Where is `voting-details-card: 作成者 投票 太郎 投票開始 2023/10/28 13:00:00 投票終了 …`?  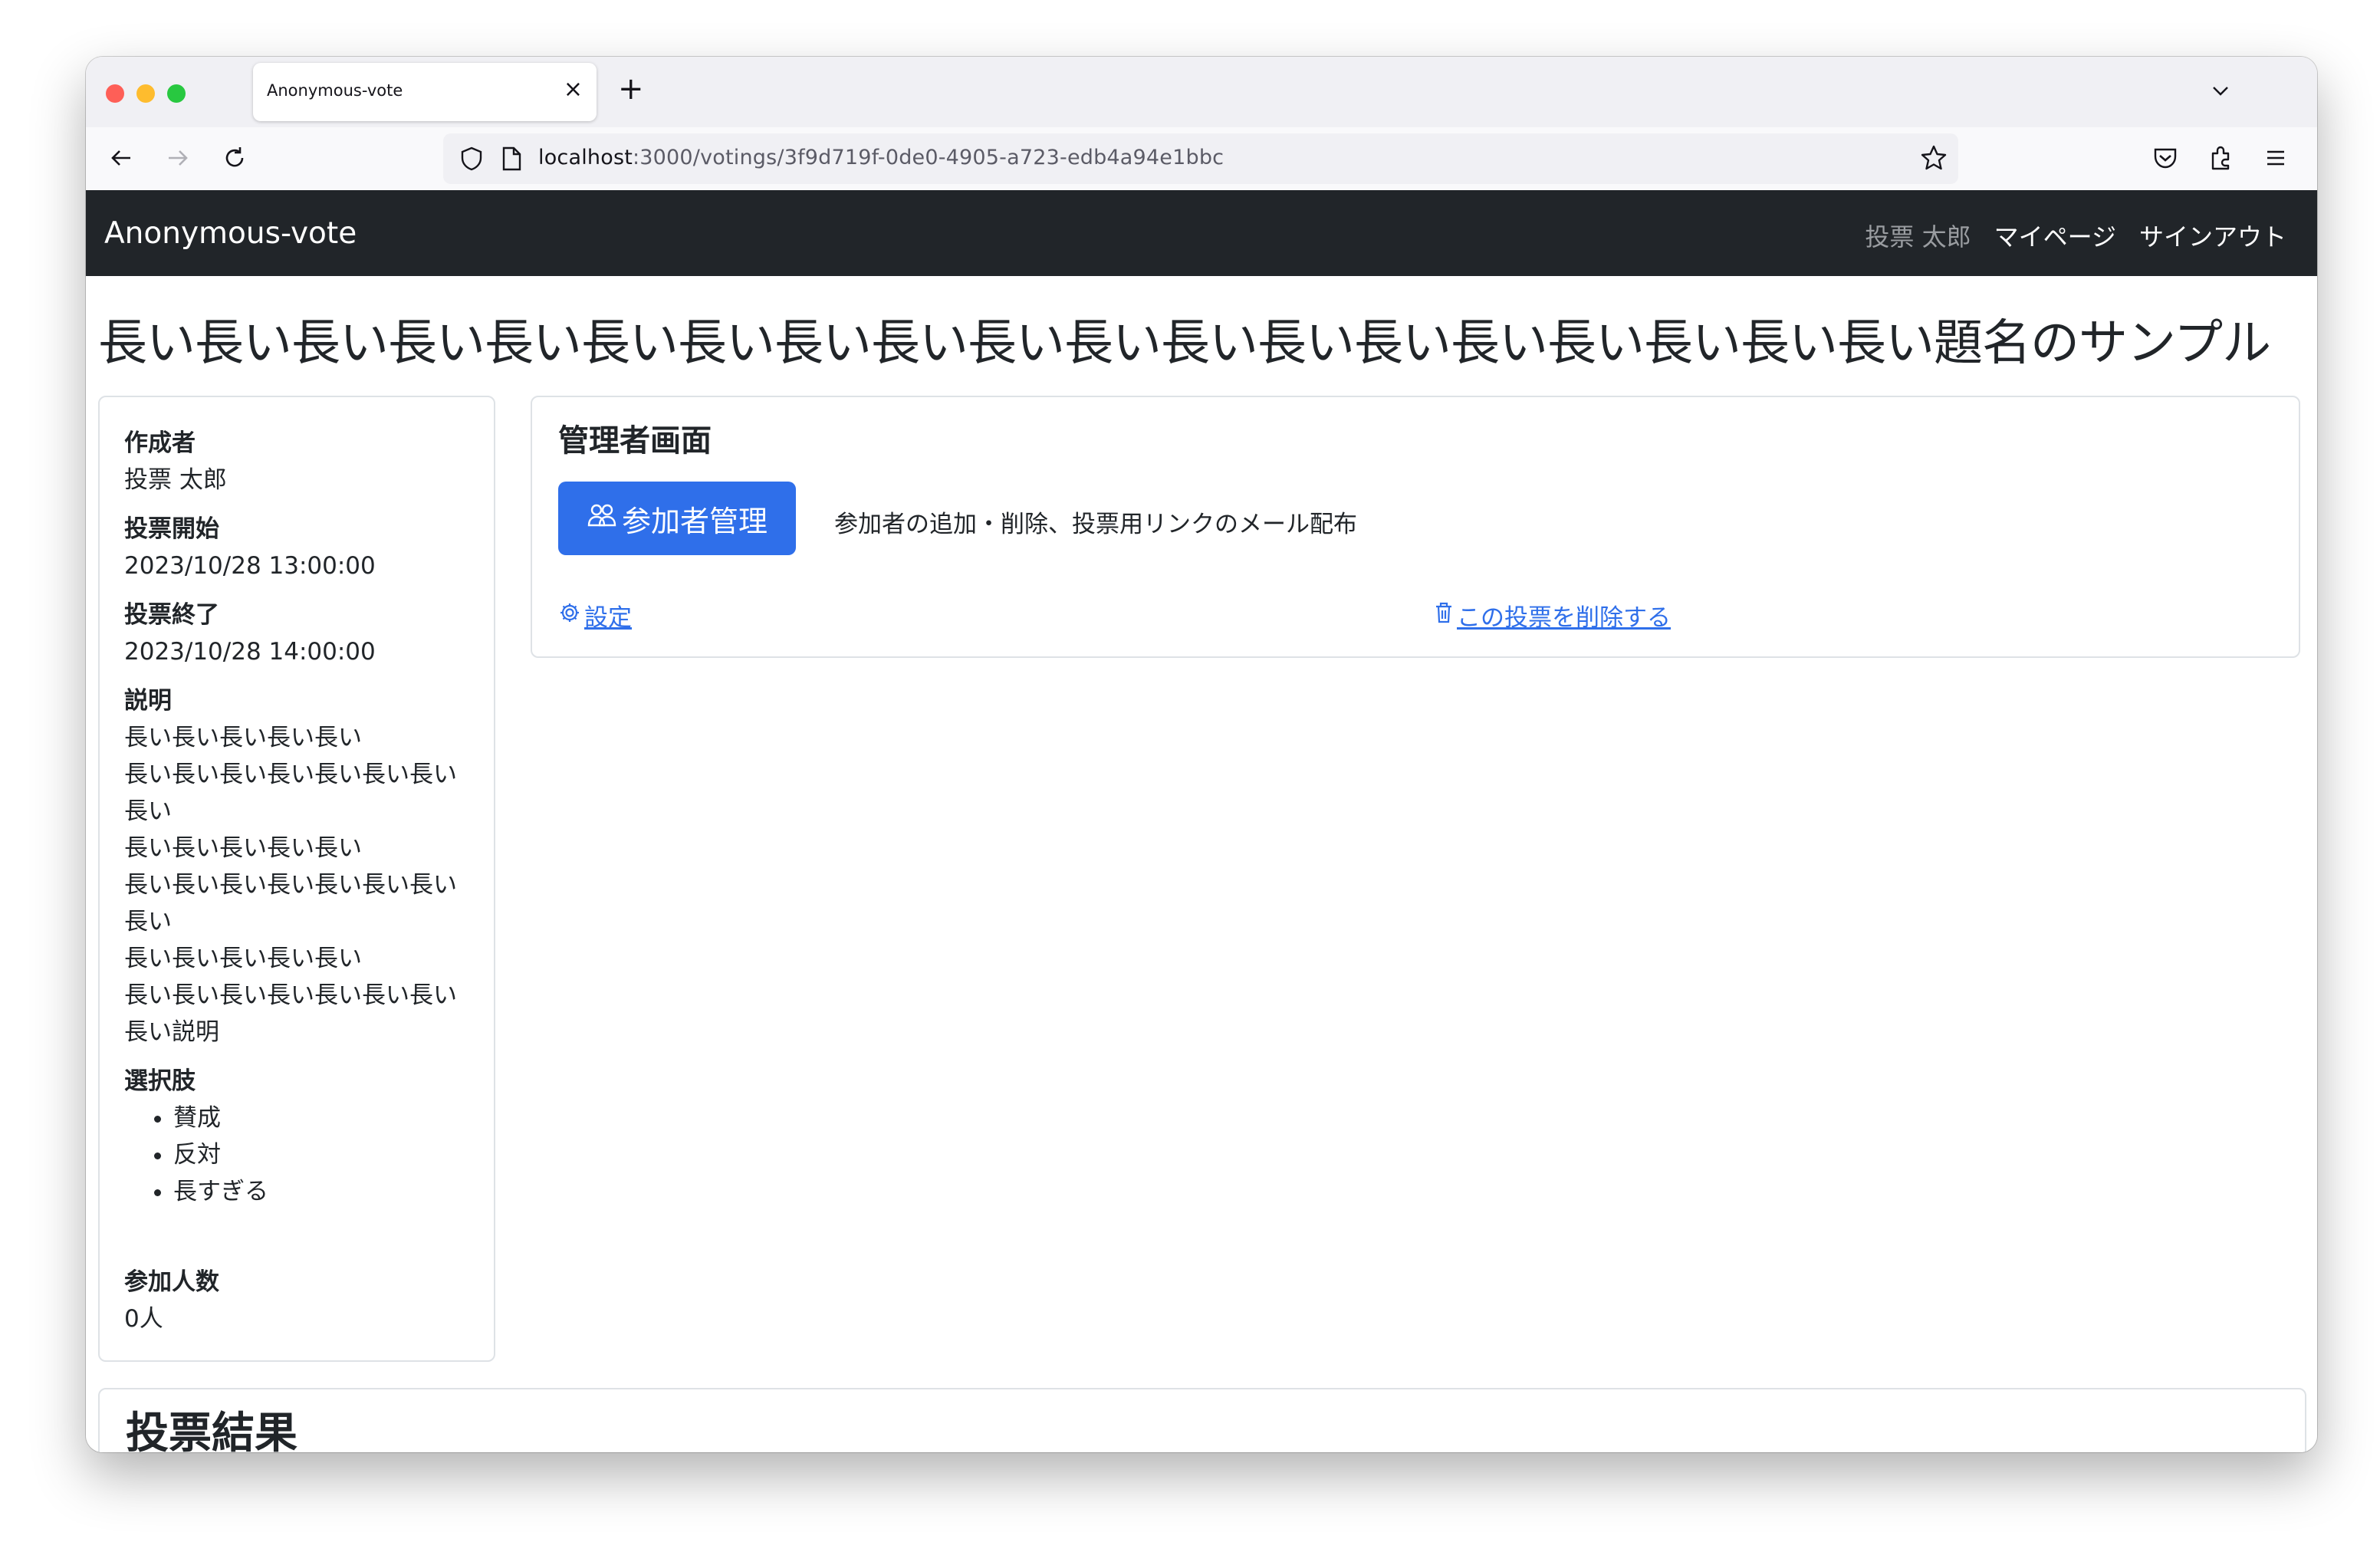
voting-details-card: 作成者 投票 太郎 投票開始 2023/10/28 13:00:00 投票終了 … is located at coordinates (297, 879).